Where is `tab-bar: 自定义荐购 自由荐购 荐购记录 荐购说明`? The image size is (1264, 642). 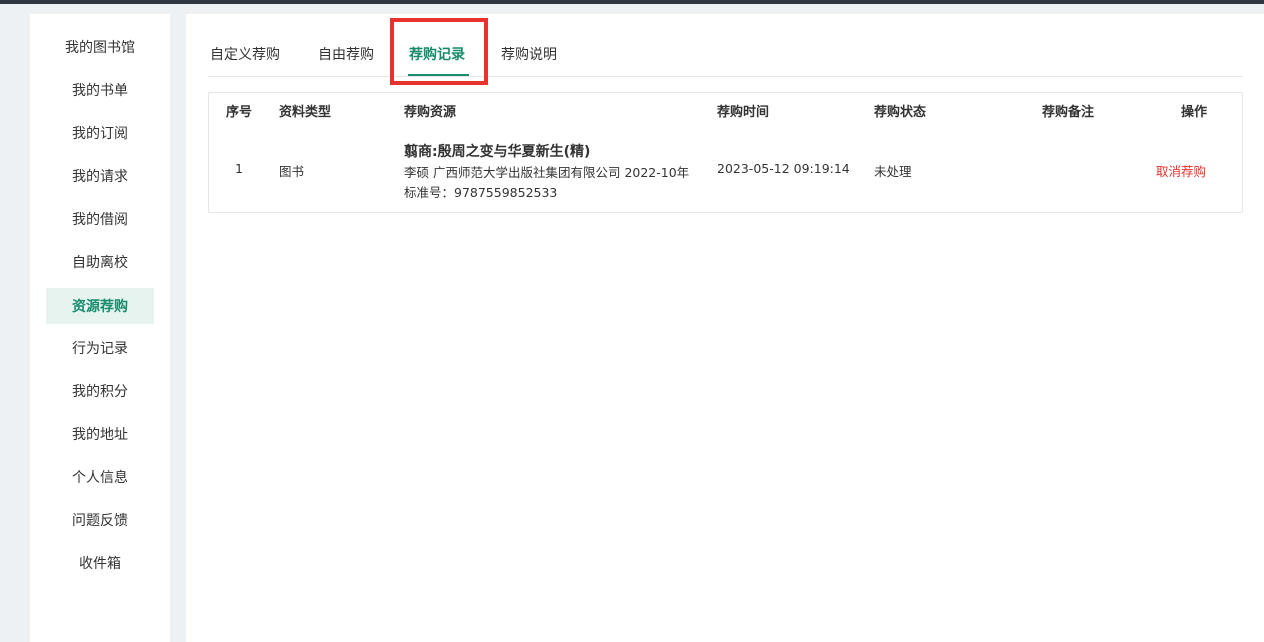
tab-bar: 自定义荐购 自由荐购 荐购记录 荐购说明 is located at coordinates (725, 45).